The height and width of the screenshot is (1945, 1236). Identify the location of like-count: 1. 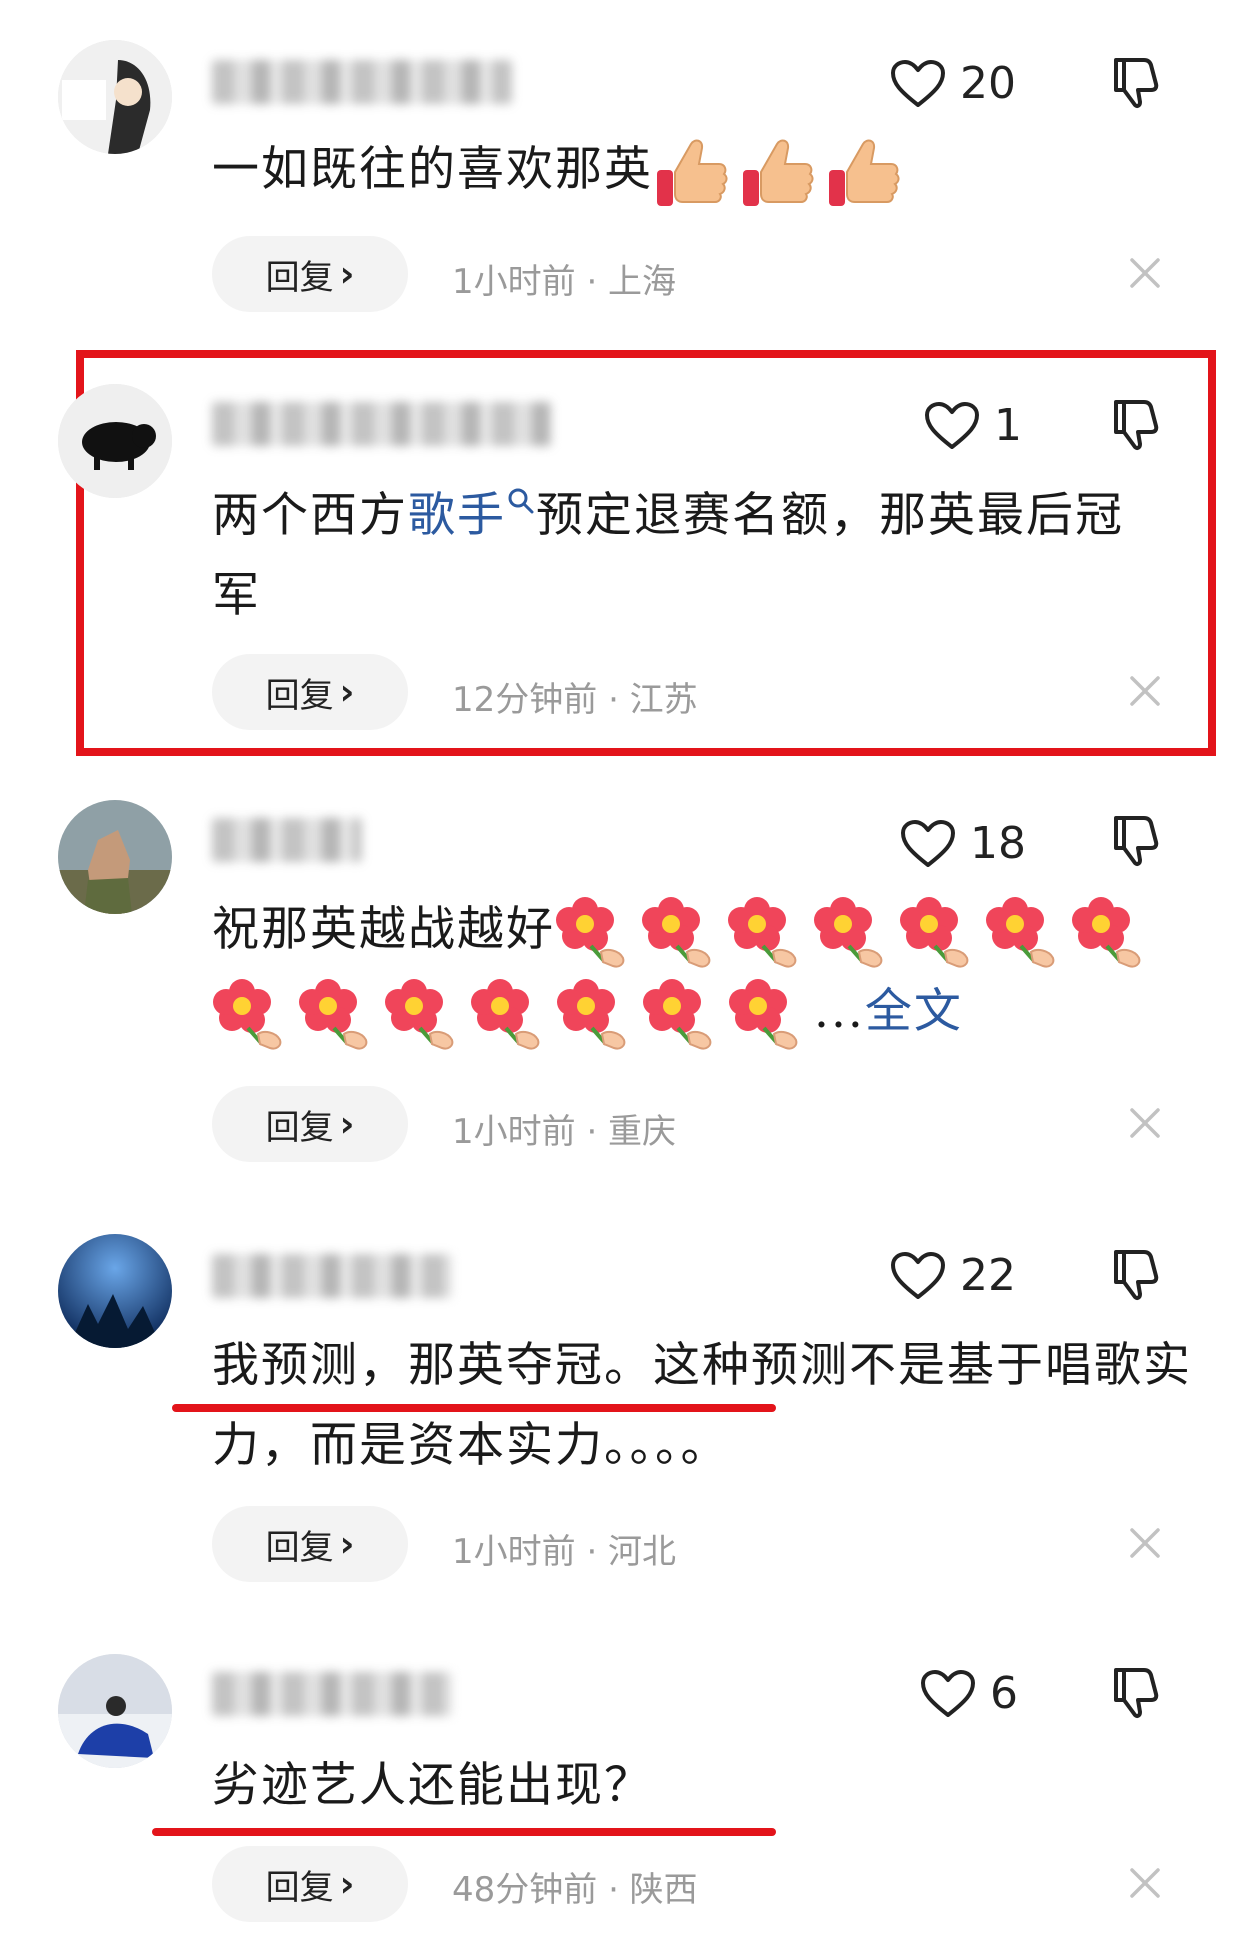
(1008, 425).